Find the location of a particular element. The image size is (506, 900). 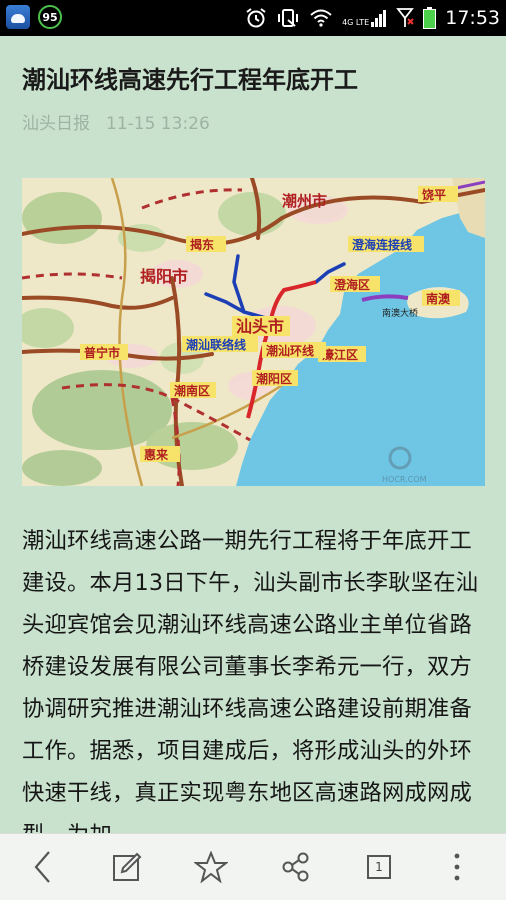

cell-signal-icon is located at coordinates (379, 18).